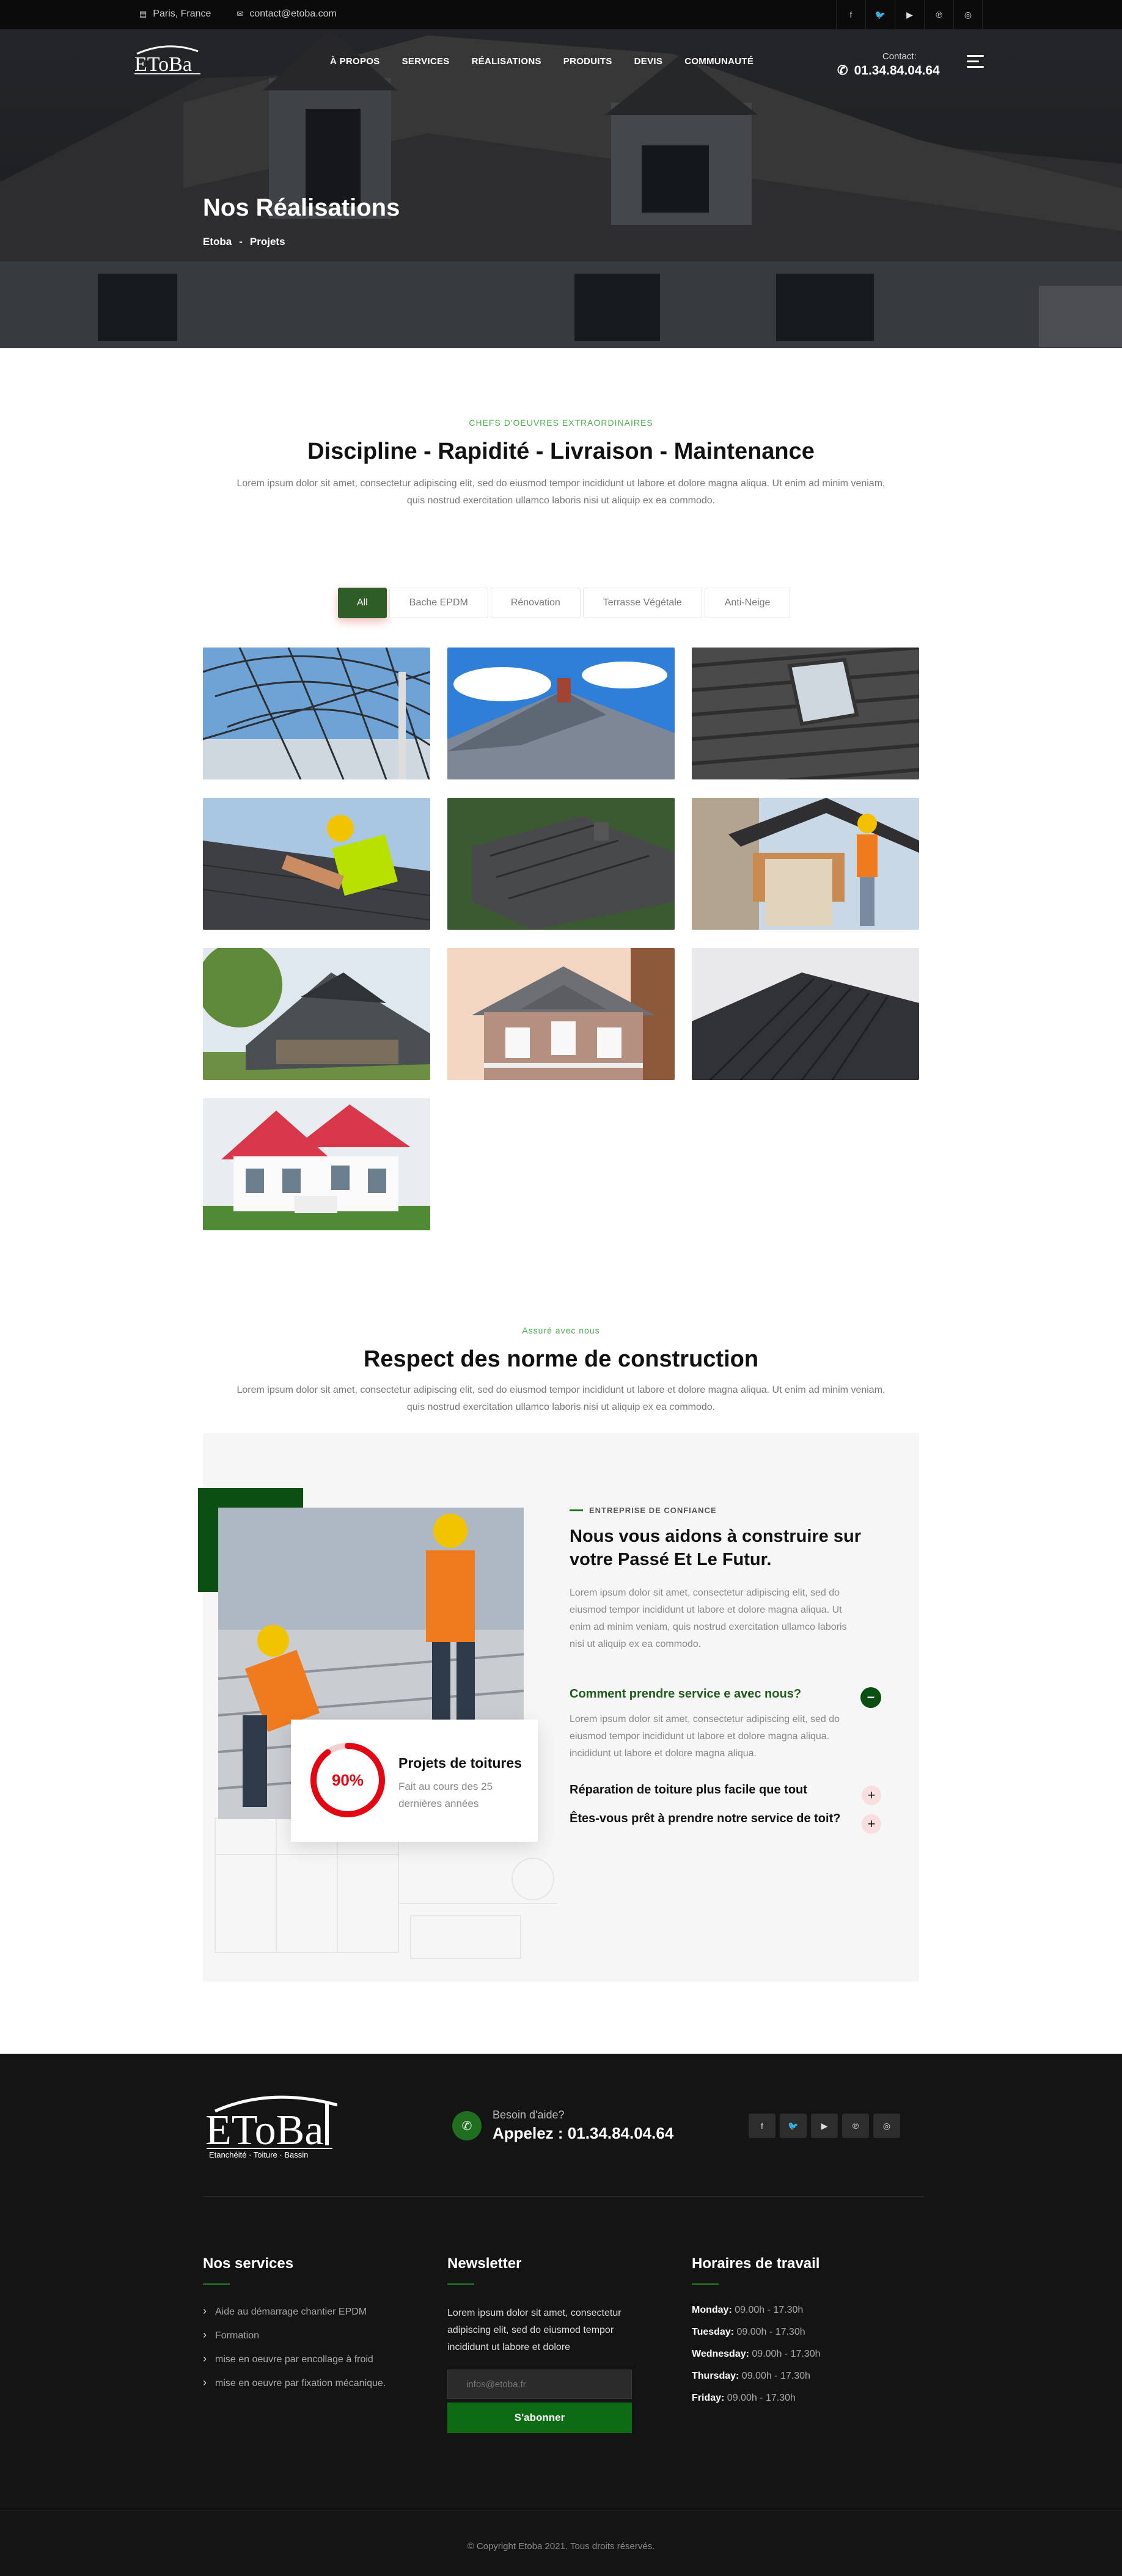  Describe the element at coordinates (302, 208) in the screenshot. I see `page-title: Nos Réalisations` at that location.